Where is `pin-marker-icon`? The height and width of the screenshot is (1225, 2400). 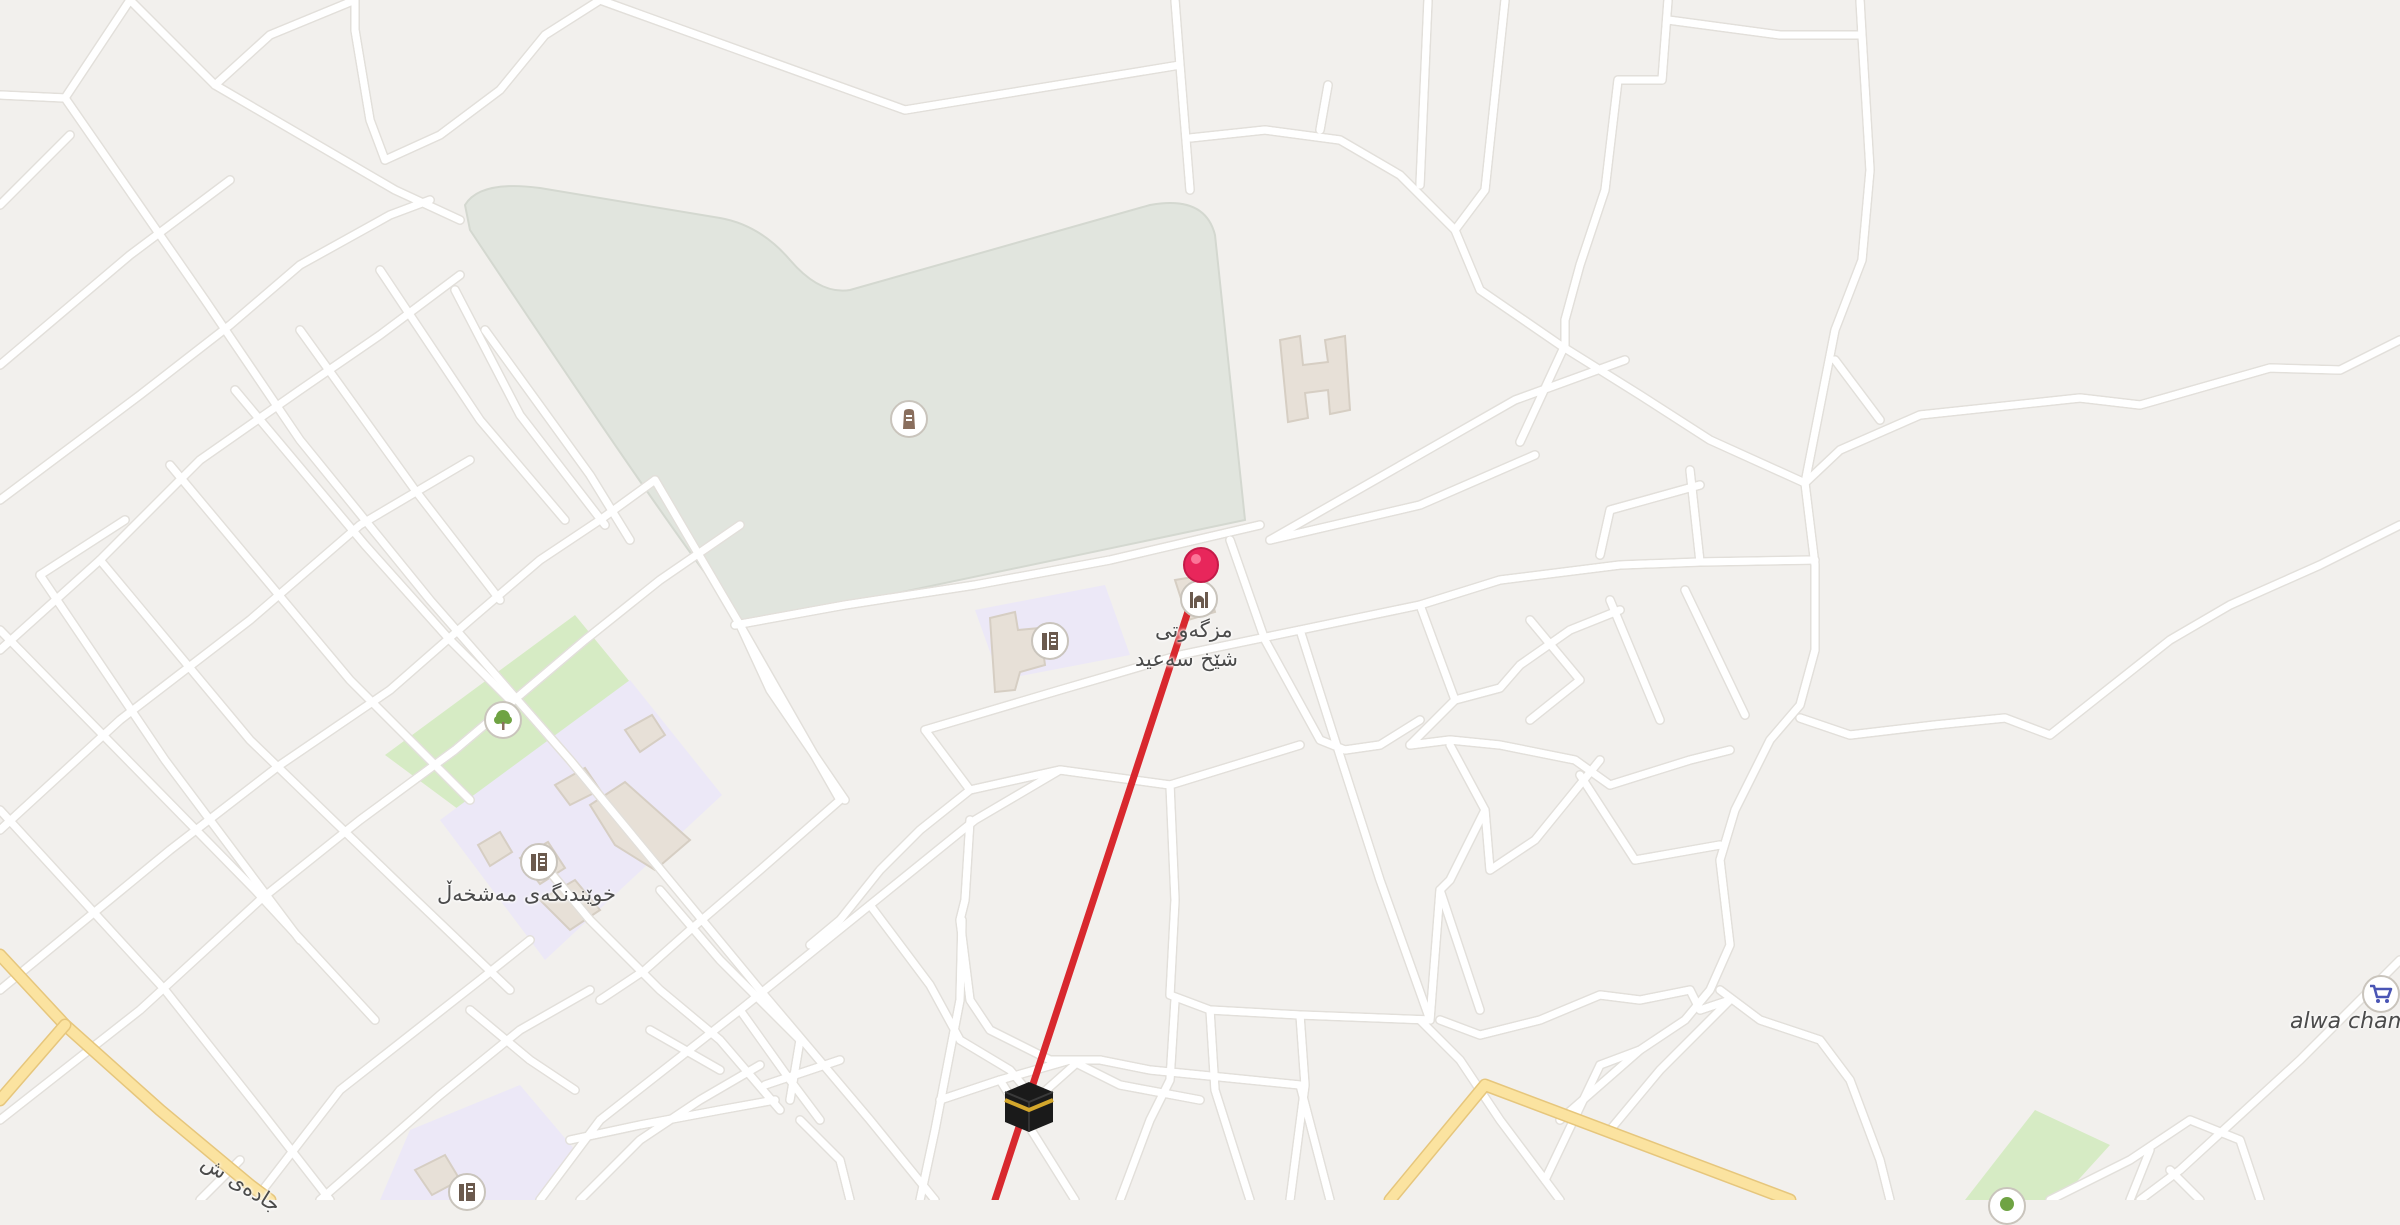 pin-marker-icon is located at coordinates (1201, 565).